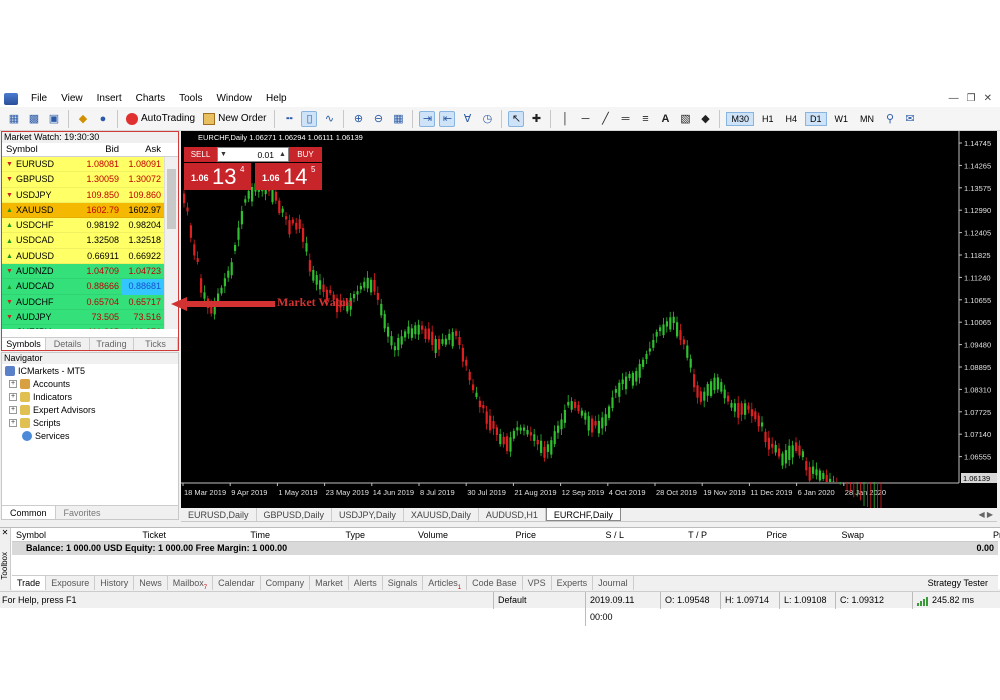 The width and height of the screenshot is (1000, 700). What do you see at coordinates (829, 535) in the screenshot?
I see `column-swap: Swap` at bounding box center [829, 535].